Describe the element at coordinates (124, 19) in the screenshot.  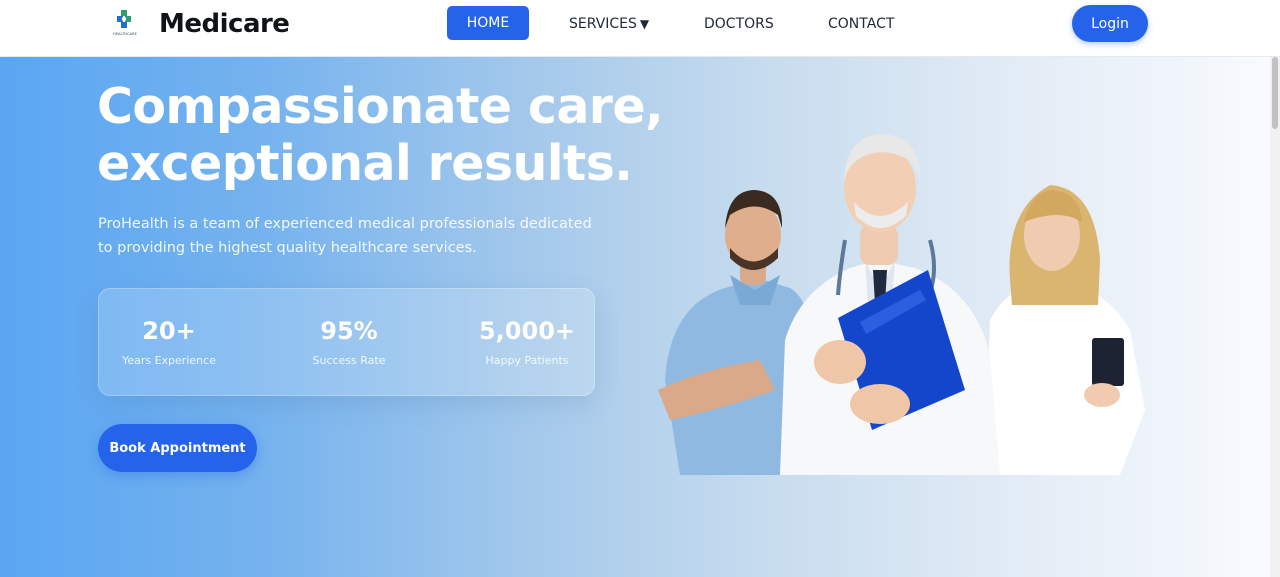
I see `medical-cross-icon` at that location.